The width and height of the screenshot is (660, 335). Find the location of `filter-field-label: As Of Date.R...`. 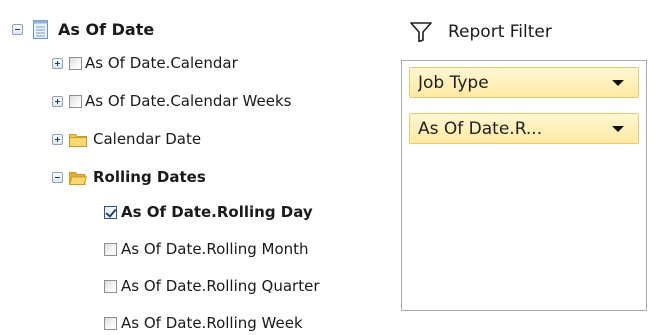

filter-field-label: As Of Date.R... is located at coordinates (480, 128).